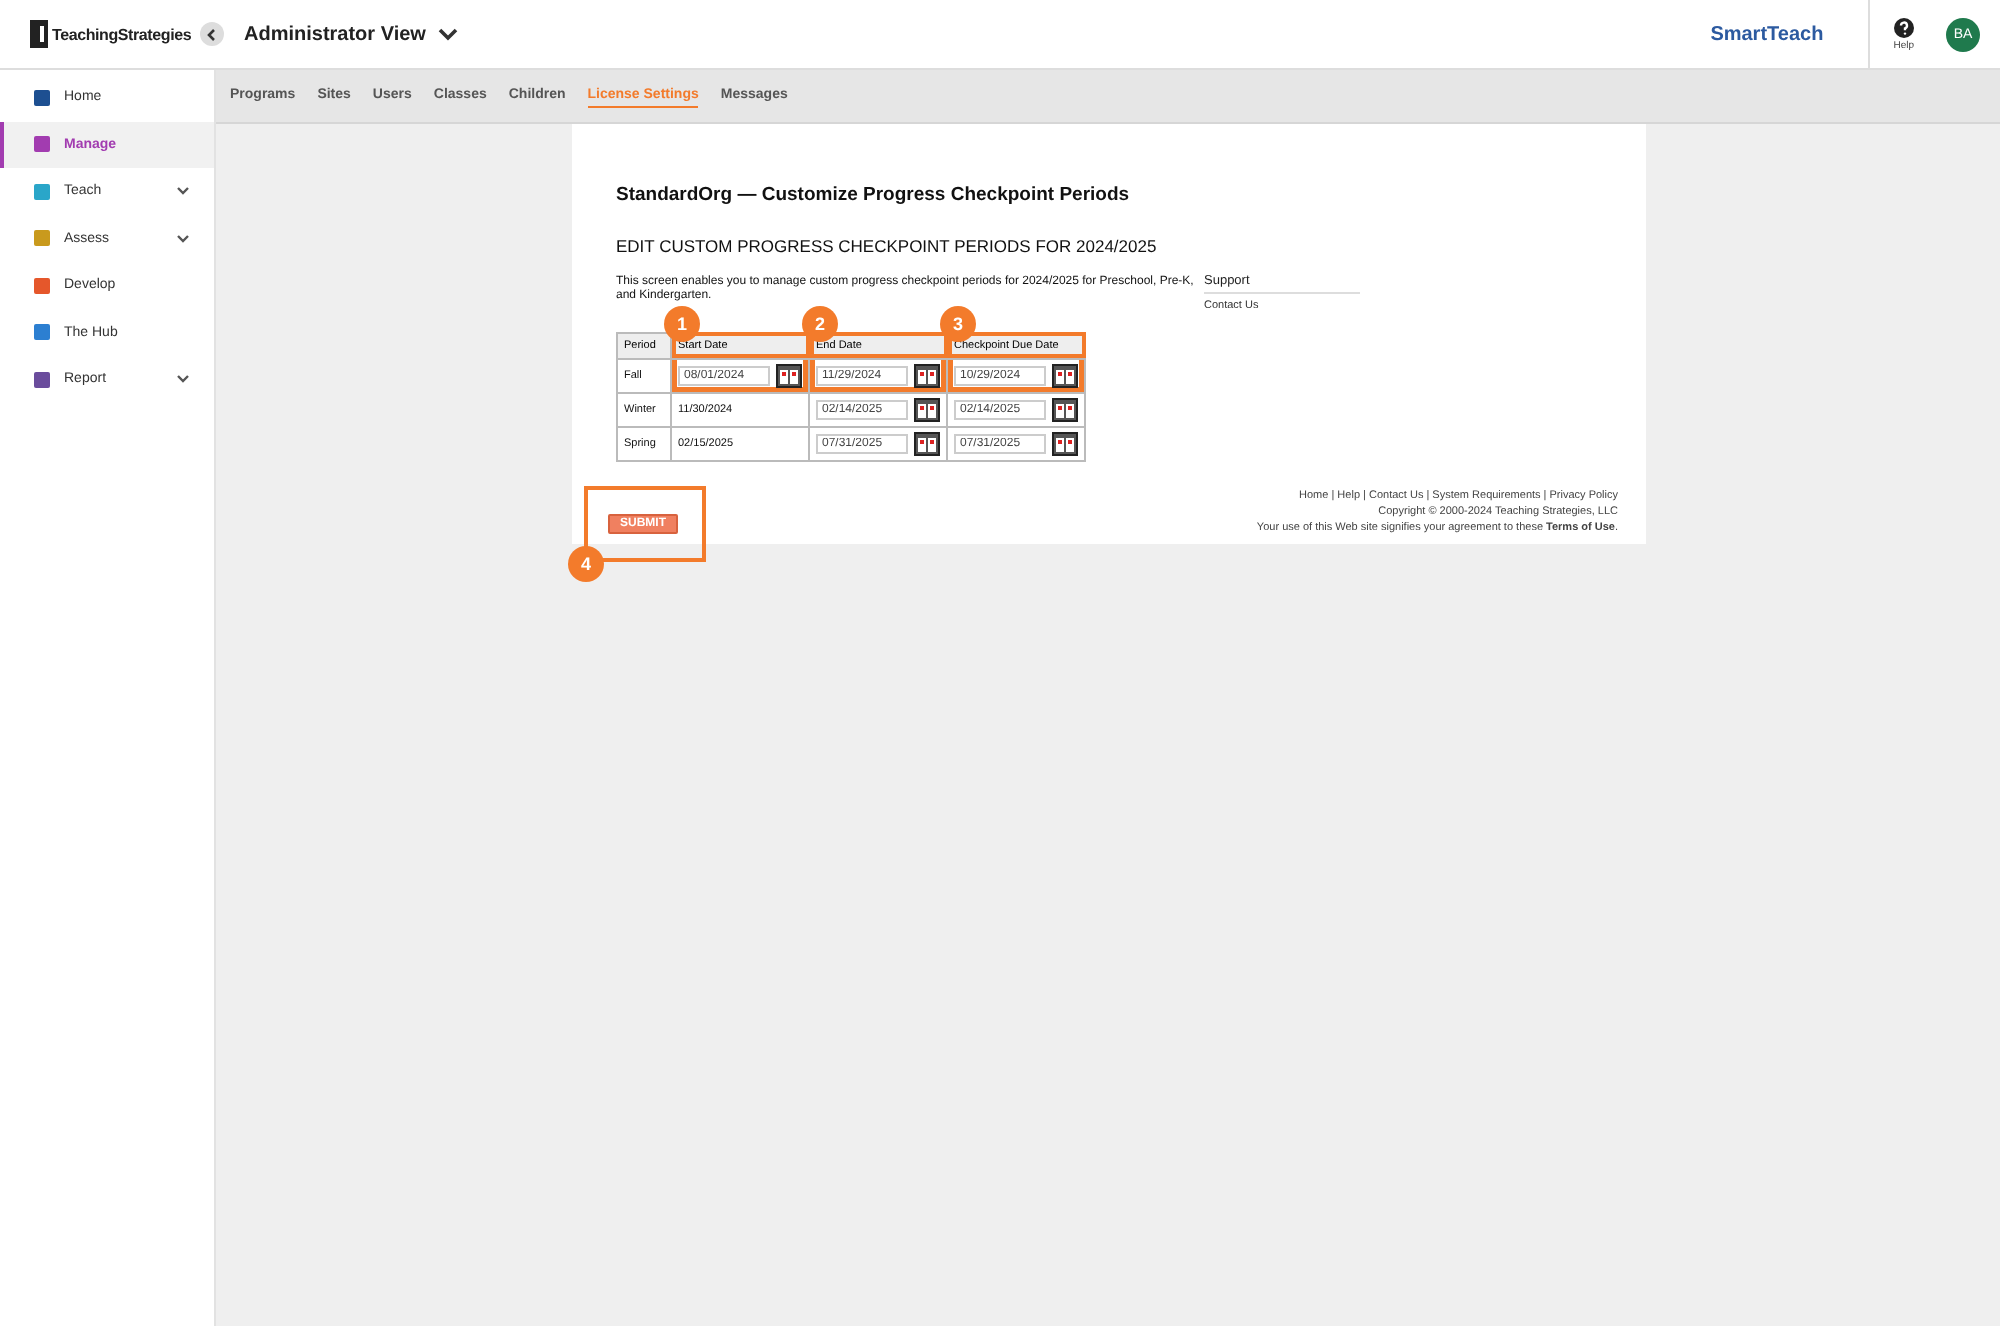  I want to click on collapse-sidebar-button, so click(212, 34).